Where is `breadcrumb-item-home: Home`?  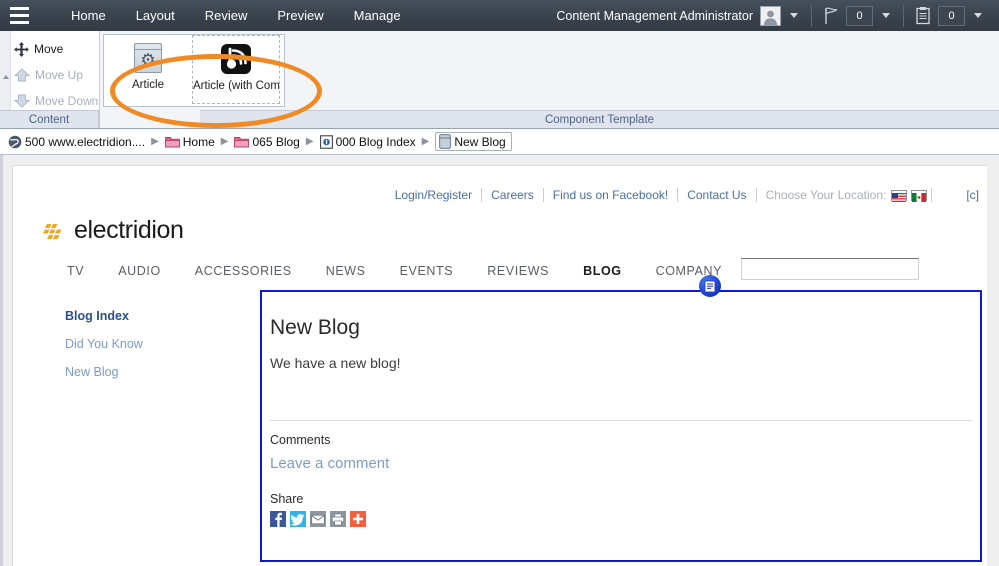 breadcrumb-item-home: Home is located at coordinates (189, 141).